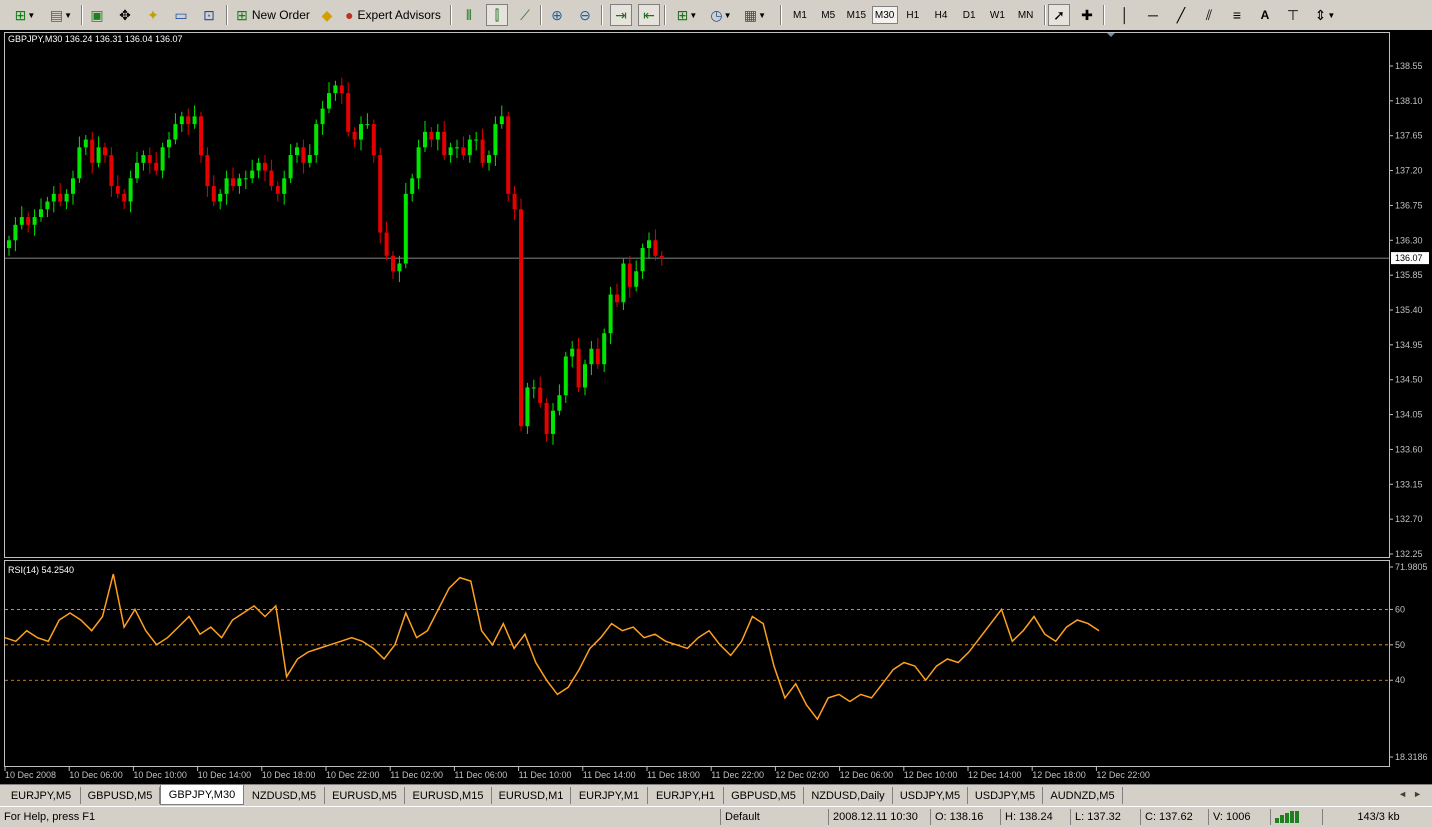  What do you see at coordinates (884, 15) in the screenshot?
I see `timeframe-m30-button: M30` at bounding box center [884, 15].